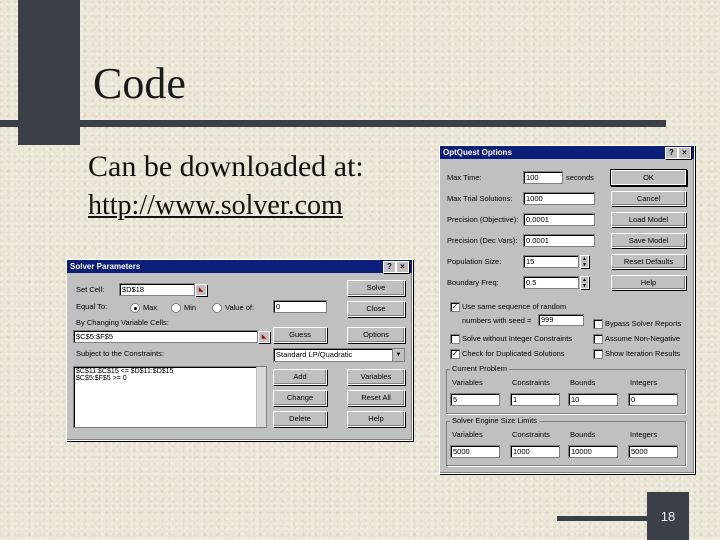 The height and width of the screenshot is (540, 720). Describe the element at coordinates (90, 289) in the screenshot. I see `set-cell-label: Set Cell:` at that location.